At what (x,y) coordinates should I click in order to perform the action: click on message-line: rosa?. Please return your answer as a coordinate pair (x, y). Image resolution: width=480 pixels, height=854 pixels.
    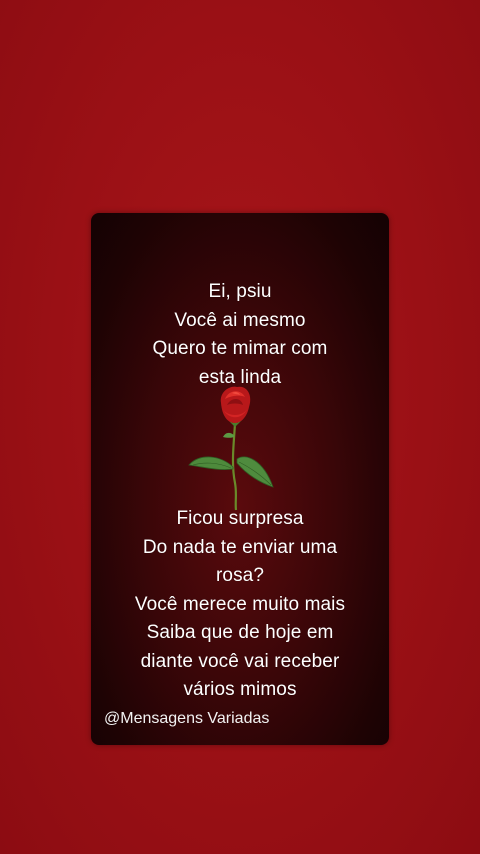
    Looking at the image, I should click on (240, 575).